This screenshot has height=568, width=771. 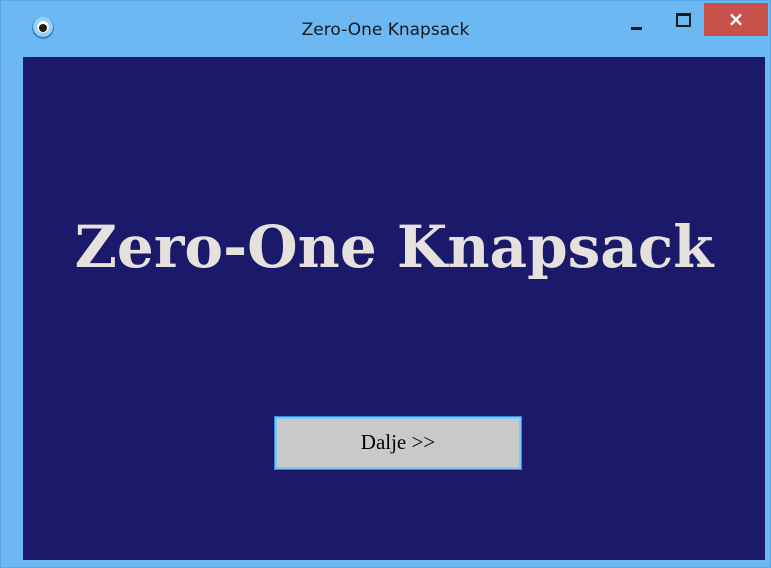 I want to click on app-heading: Zero-One Knapsack, so click(x=394, y=247).